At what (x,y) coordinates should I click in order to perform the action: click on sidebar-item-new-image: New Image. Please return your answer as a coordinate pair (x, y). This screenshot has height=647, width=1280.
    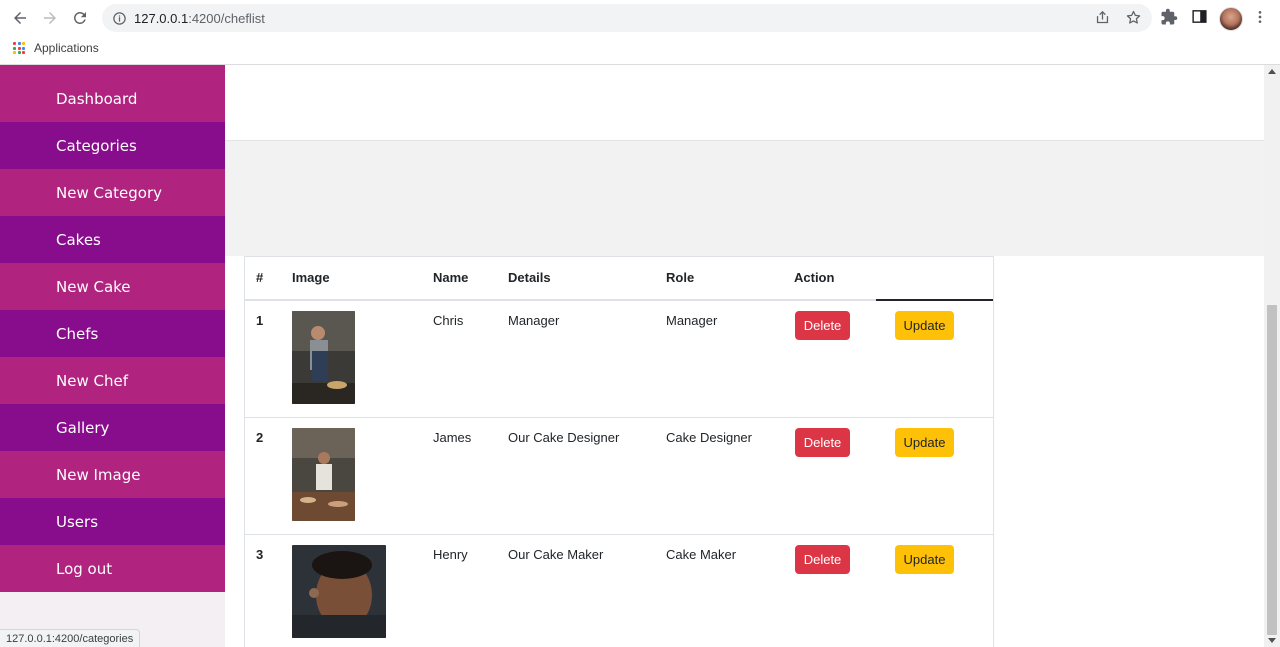
    Looking at the image, I should click on (112, 474).